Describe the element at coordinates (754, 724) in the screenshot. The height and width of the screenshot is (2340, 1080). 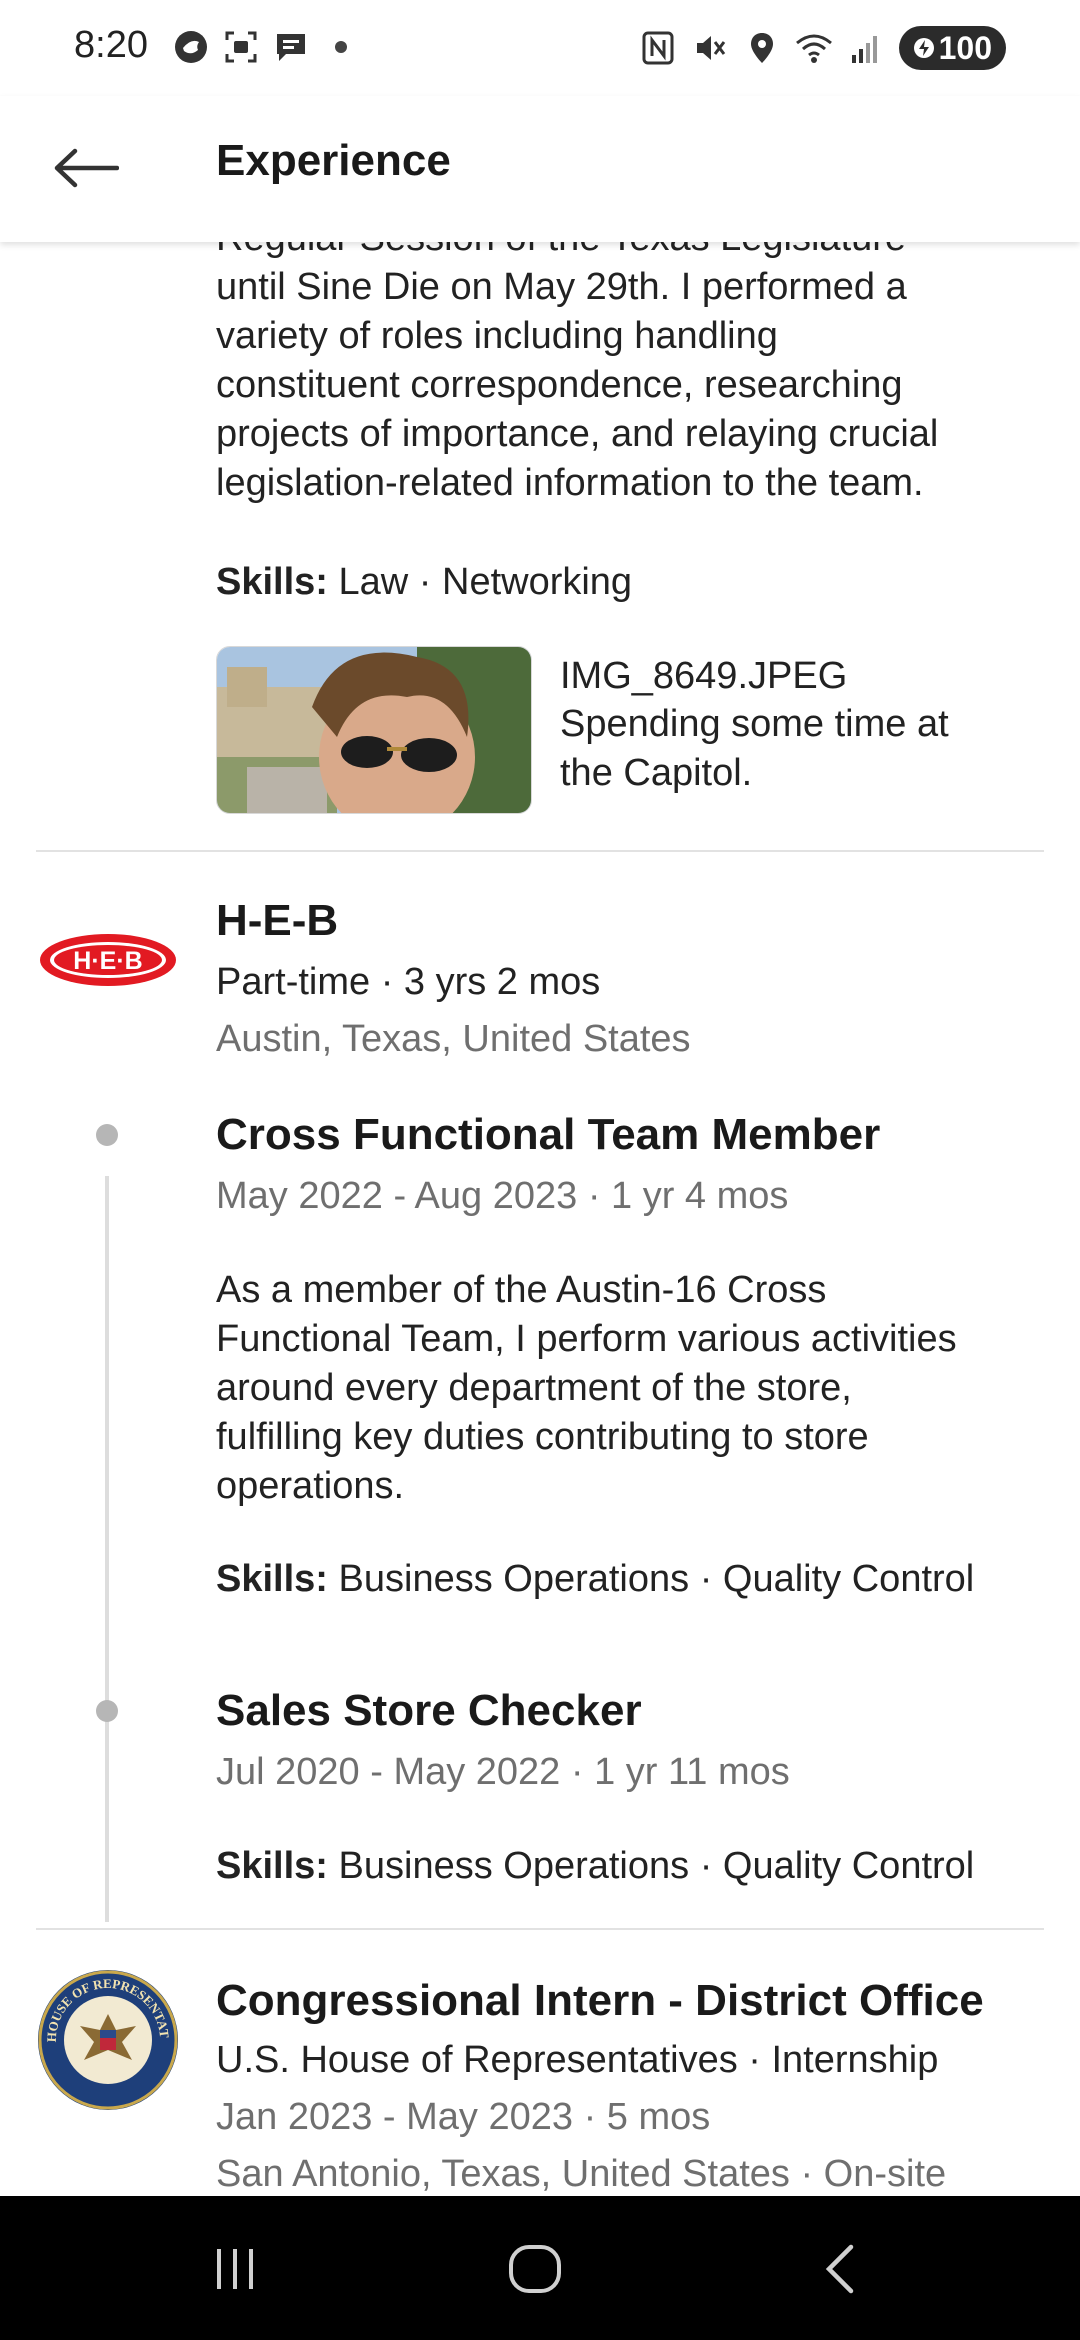
I see `media-desc-line: Spending some time at` at that location.